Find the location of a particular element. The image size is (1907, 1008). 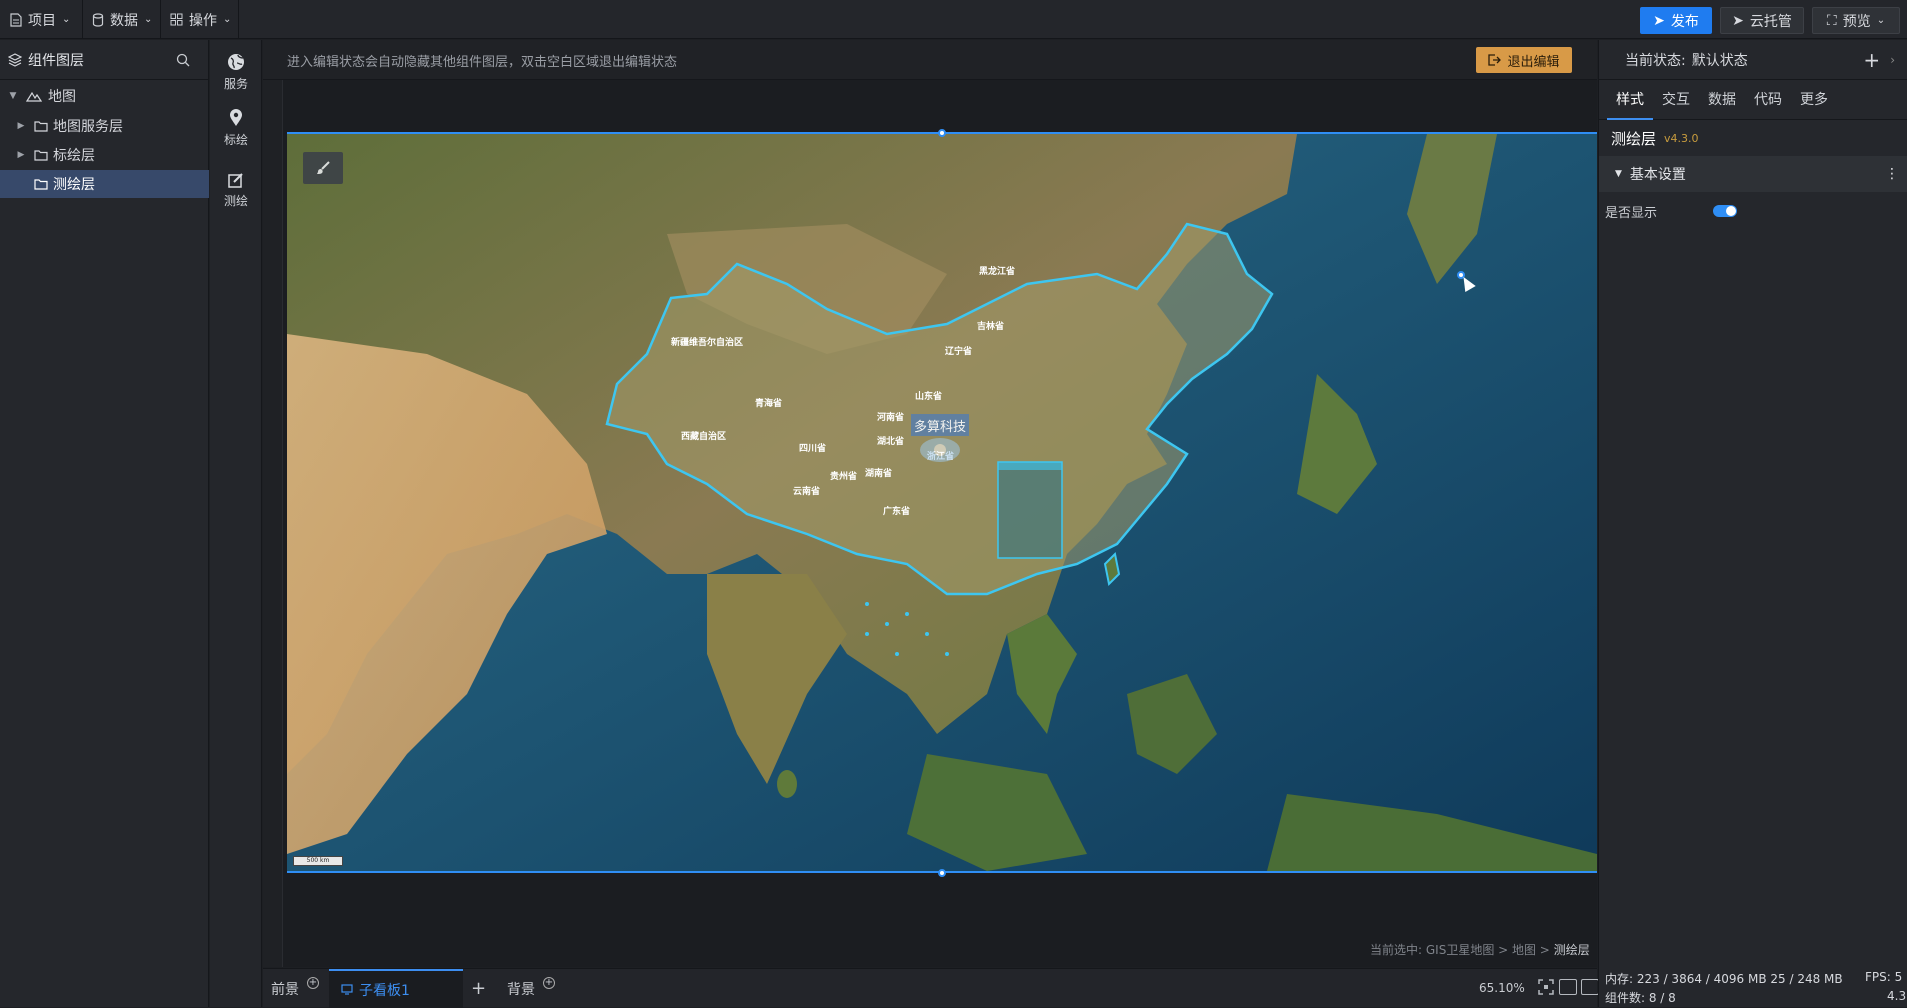

caret-down-icon: ▼ is located at coordinates (13, 96).